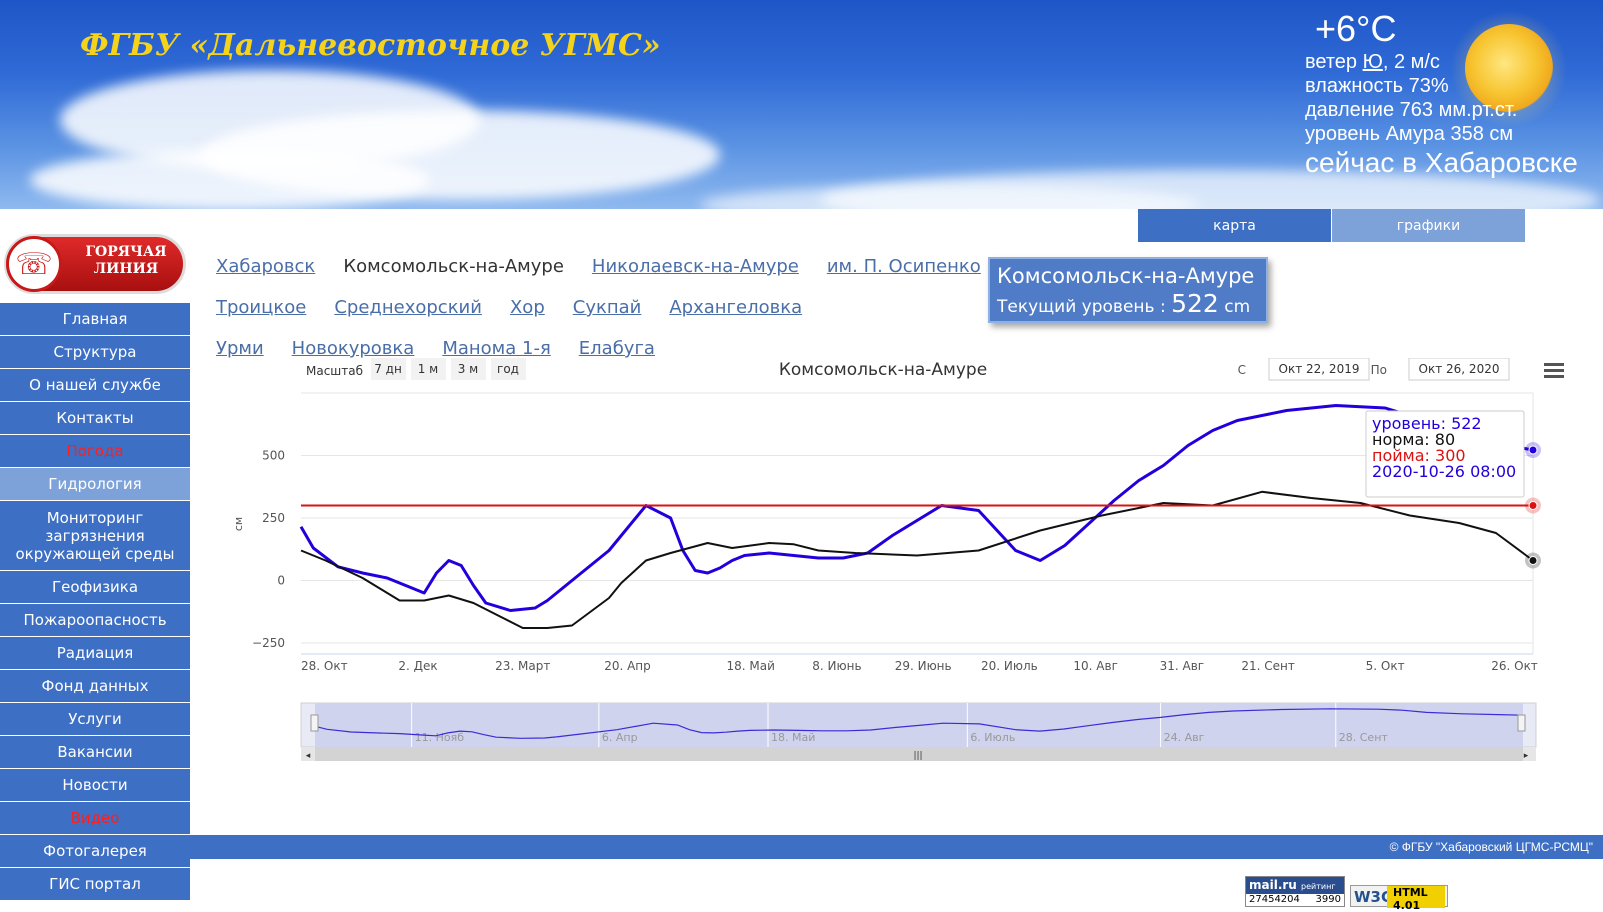  What do you see at coordinates (95, 451) in the screenshot?
I see `sidebar-item-weather: Погода` at bounding box center [95, 451].